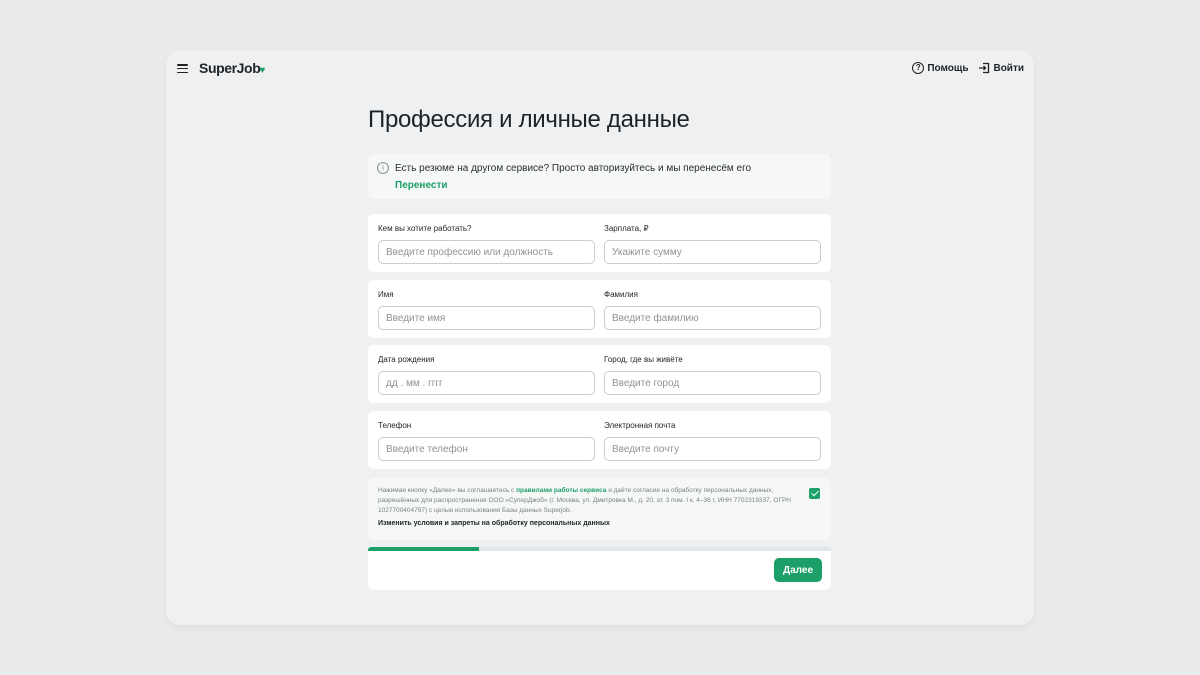 Image resolution: width=1200 pixels, height=675 pixels. I want to click on consent-text-before: Нажимая кнопку «Далее» вы соглашаетесь с, so click(447, 490).